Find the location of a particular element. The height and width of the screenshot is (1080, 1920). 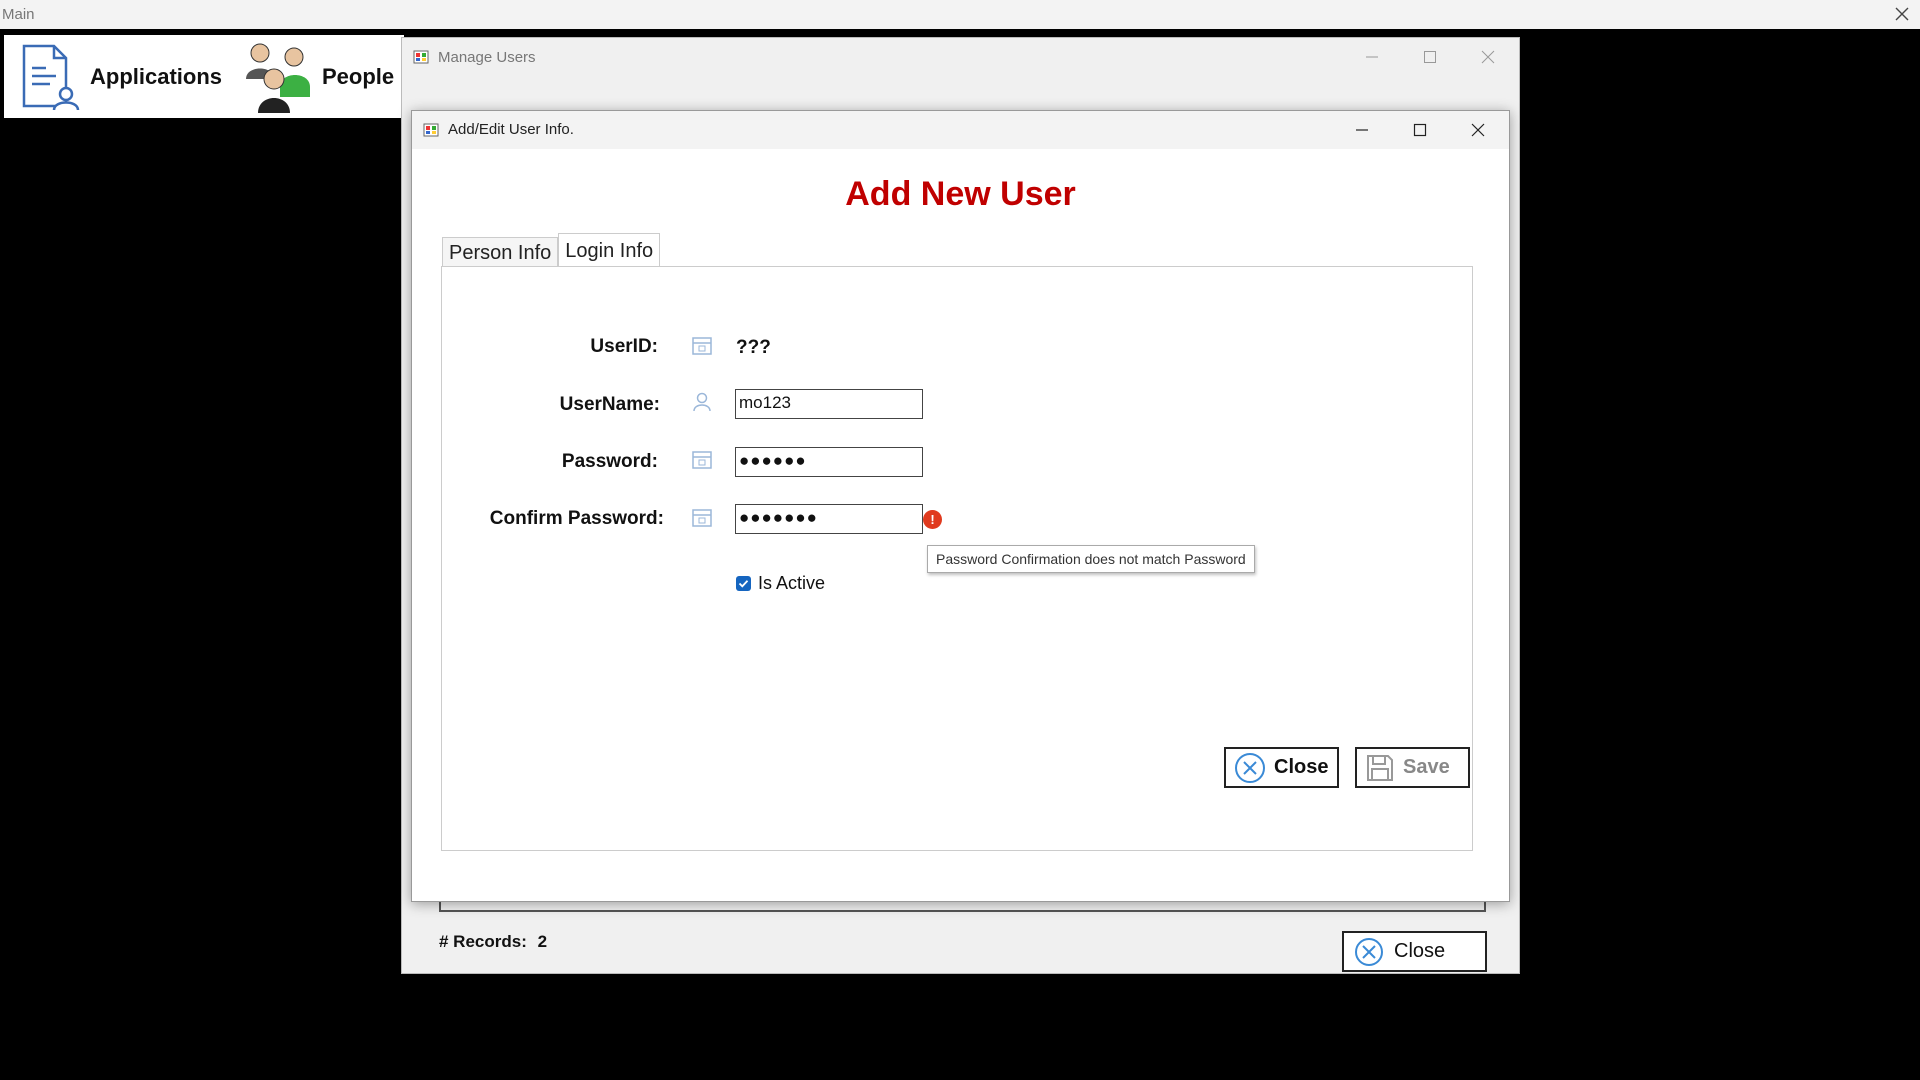

dialog-minimize-button is located at coordinates (1362, 130).